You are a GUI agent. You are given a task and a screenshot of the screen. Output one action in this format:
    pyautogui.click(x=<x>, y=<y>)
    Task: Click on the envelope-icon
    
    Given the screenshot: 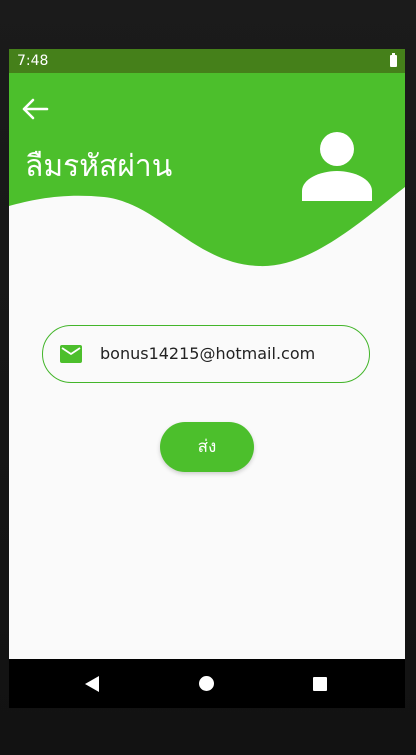 What is the action you would take?
    pyautogui.click(x=71, y=354)
    